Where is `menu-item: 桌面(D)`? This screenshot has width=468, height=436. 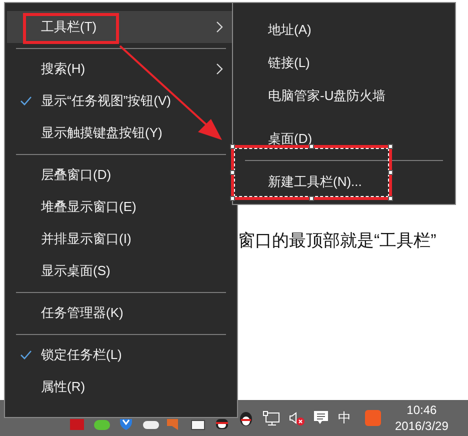 menu-item: 桌面(D) is located at coordinates (344, 138).